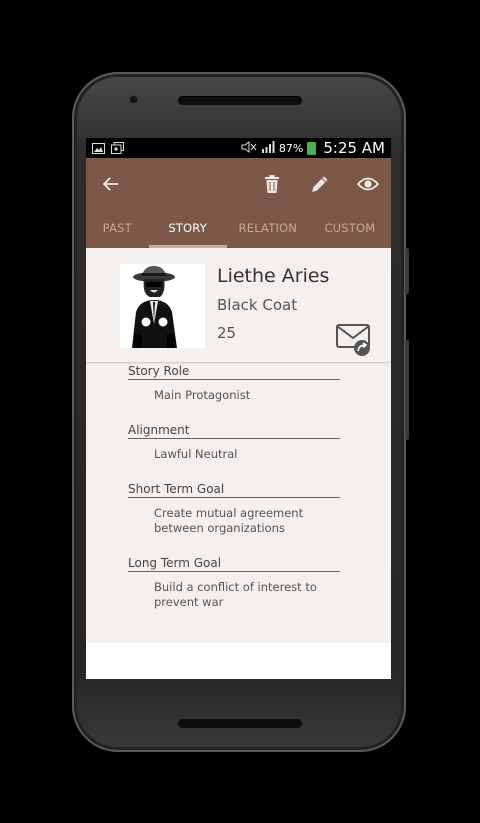  Describe the element at coordinates (240, 100) in the screenshot. I see `top-speaker` at that location.